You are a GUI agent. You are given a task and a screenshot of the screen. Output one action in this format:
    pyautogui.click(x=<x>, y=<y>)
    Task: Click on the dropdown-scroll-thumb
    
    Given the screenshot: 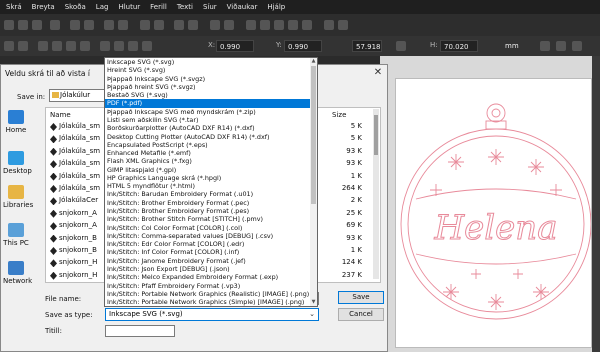 What is the action you would take?
    pyautogui.click(x=313, y=135)
    